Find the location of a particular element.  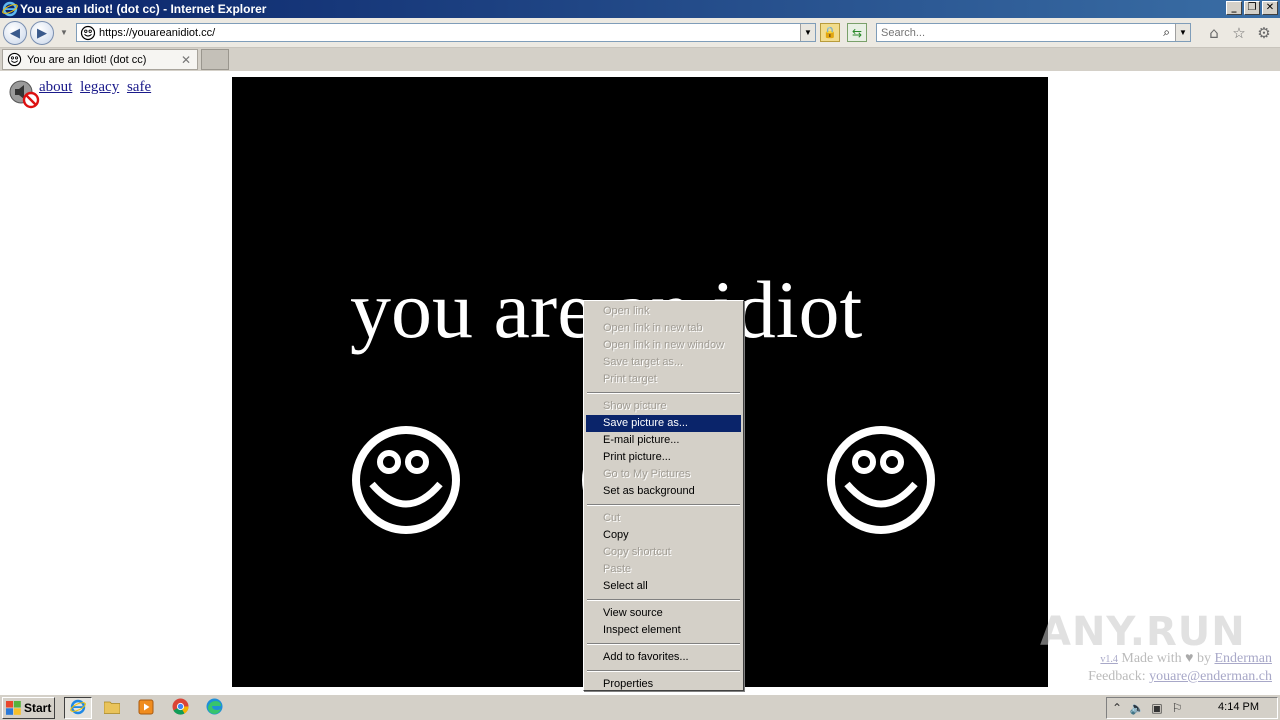

refresh-button: ⇆ is located at coordinates (857, 32).